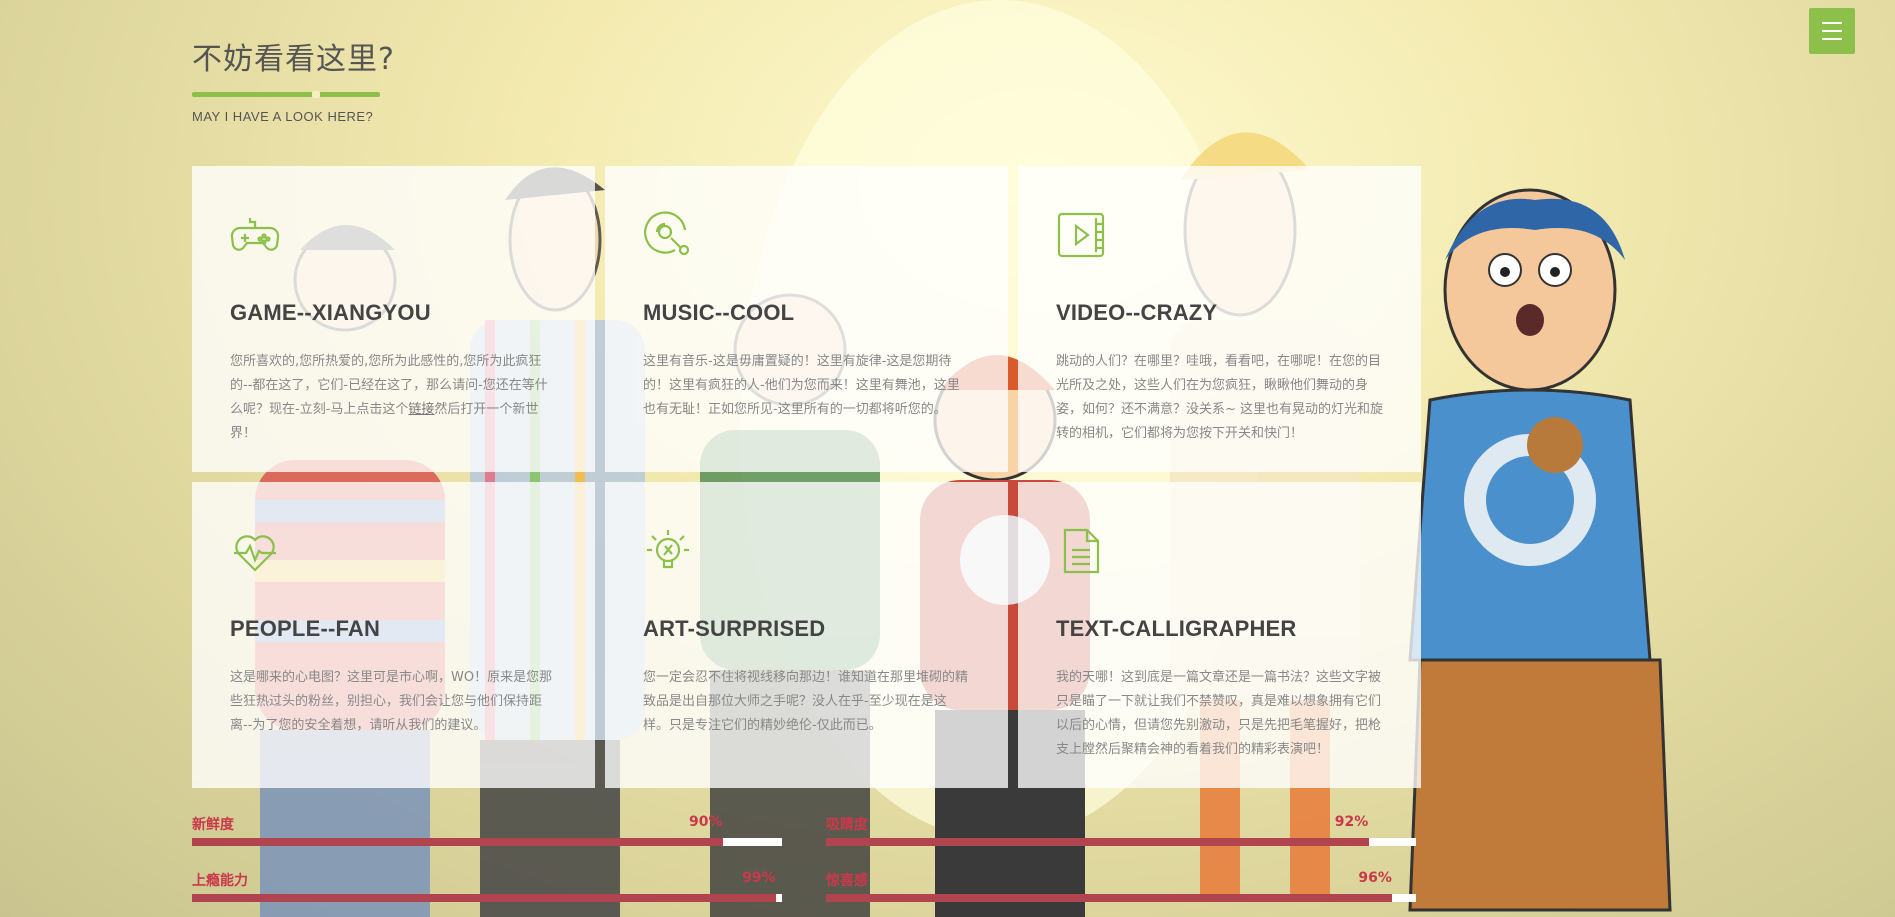  I want to click on skill-percent: 99%, so click(759, 878).